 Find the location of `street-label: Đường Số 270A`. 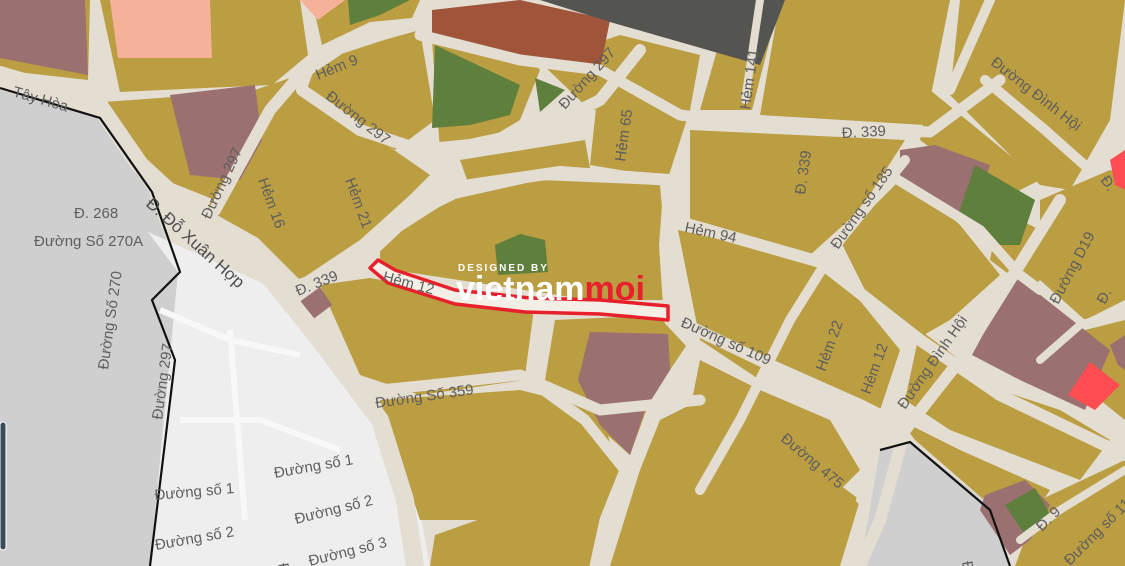

street-label: Đường Số 270A is located at coordinates (88, 241).